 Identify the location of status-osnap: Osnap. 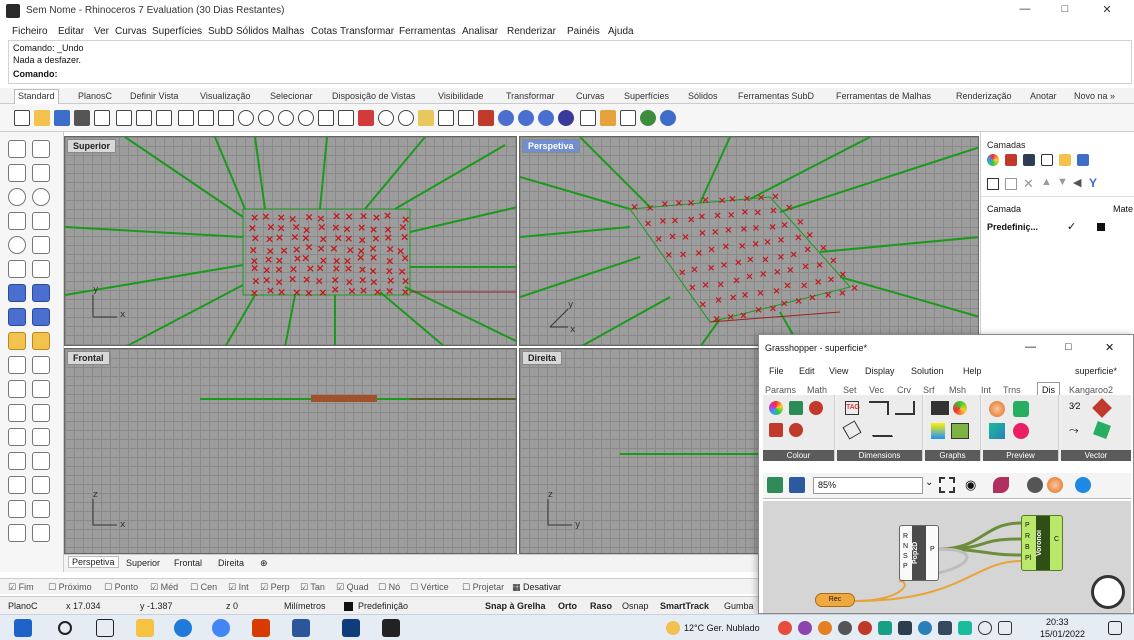
(635, 606).